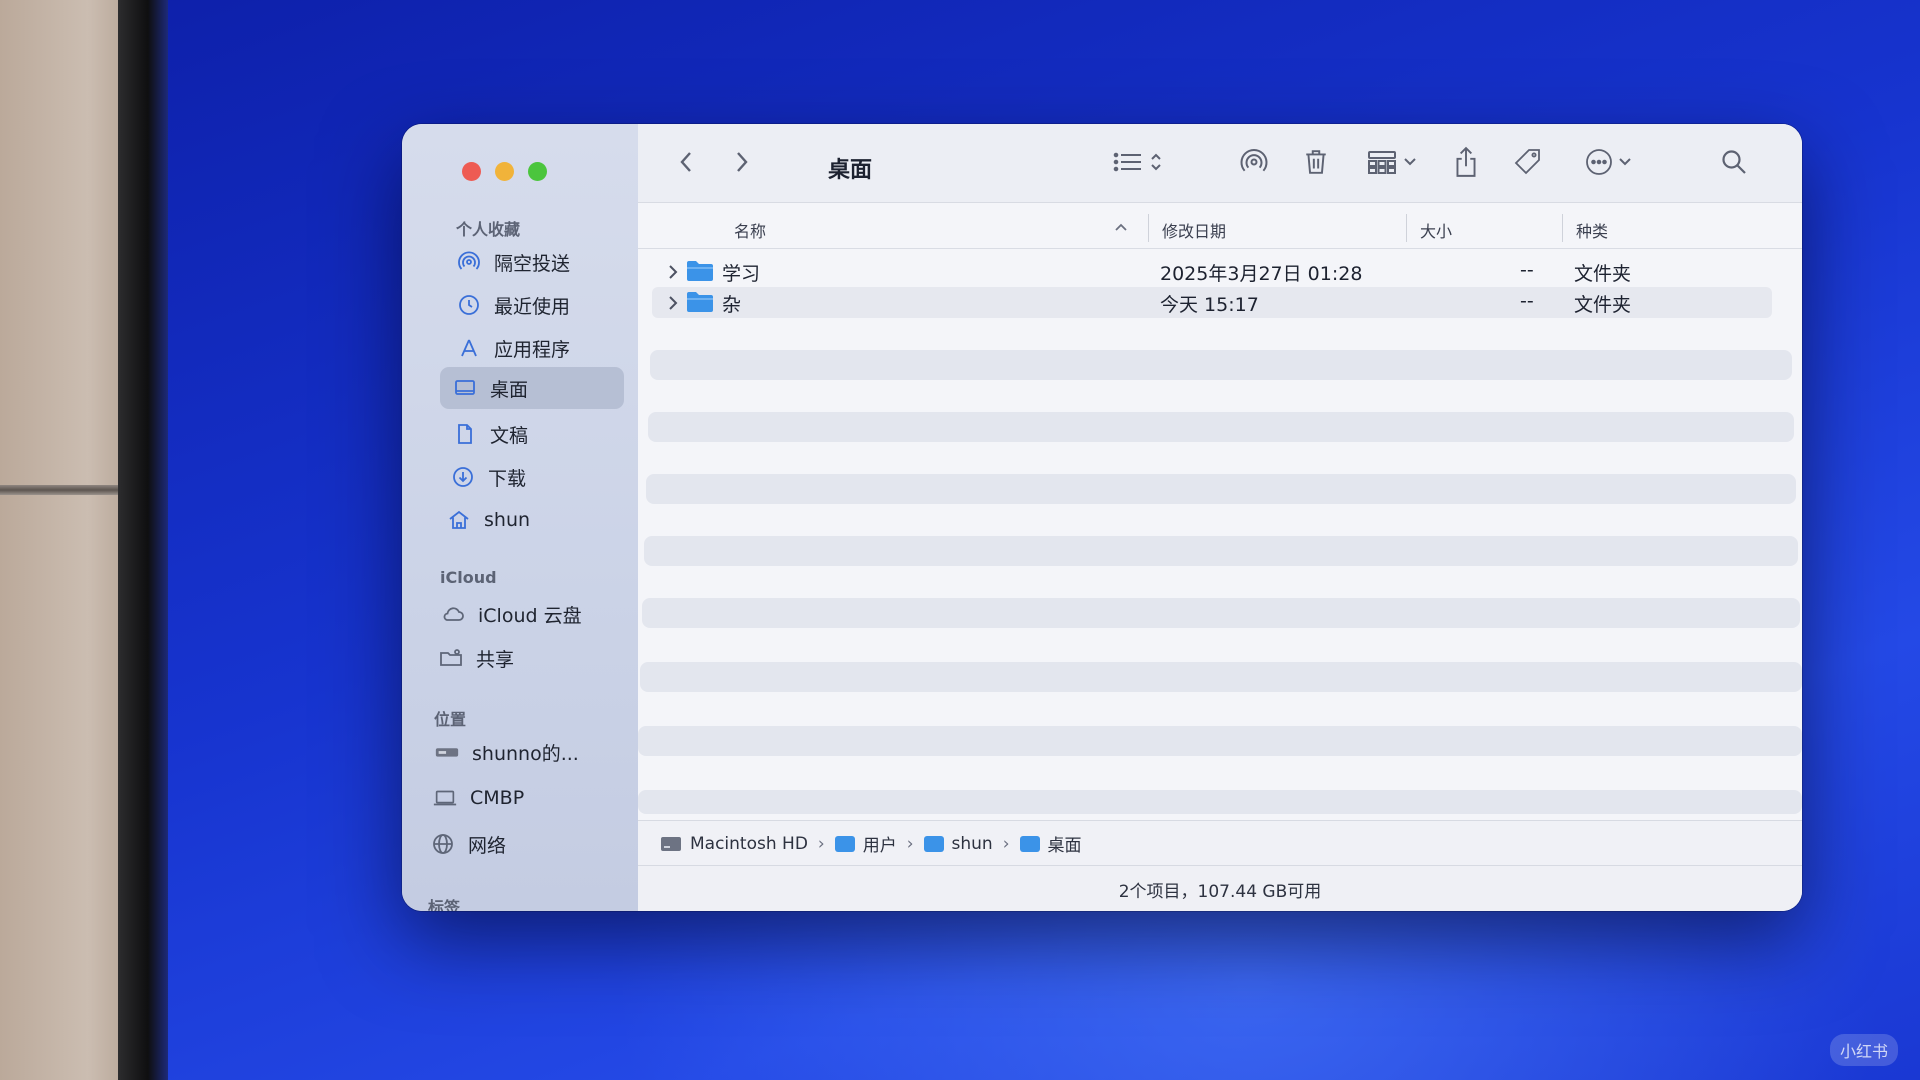 The height and width of the screenshot is (1080, 1920). What do you see at coordinates (1625, 162) in the screenshot?
I see `chevron-down-icon` at bounding box center [1625, 162].